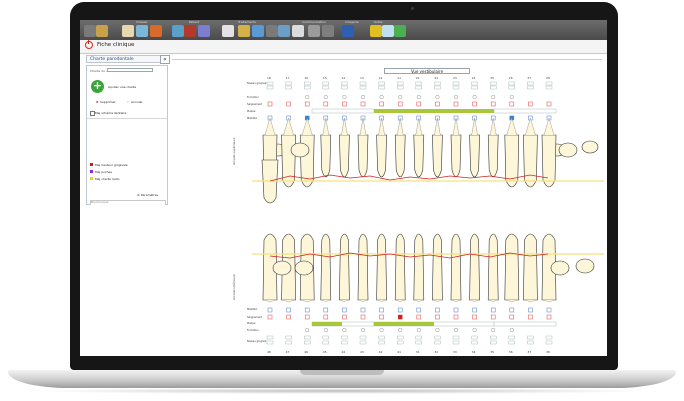 The height and width of the screenshot is (401, 684). What do you see at coordinates (417, 78) in the screenshot?
I see `upper-tooth-number: 21` at bounding box center [417, 78].